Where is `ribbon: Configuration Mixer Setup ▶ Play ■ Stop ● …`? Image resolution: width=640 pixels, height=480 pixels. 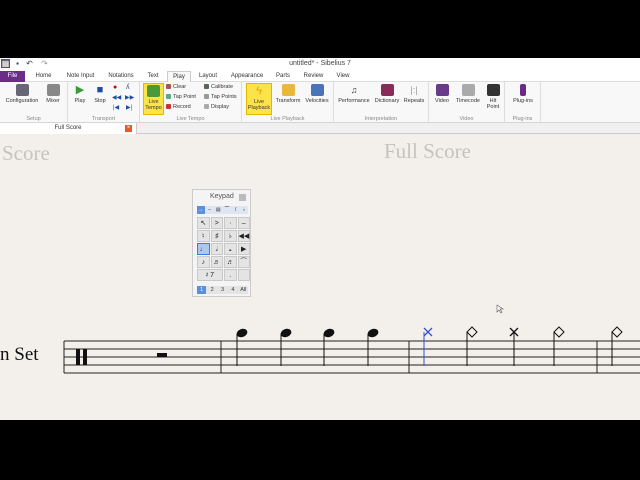
ribbon: Configuration Mixer Setup ▶ Play ■ Stop ● … is located at coordinates (320, 102).